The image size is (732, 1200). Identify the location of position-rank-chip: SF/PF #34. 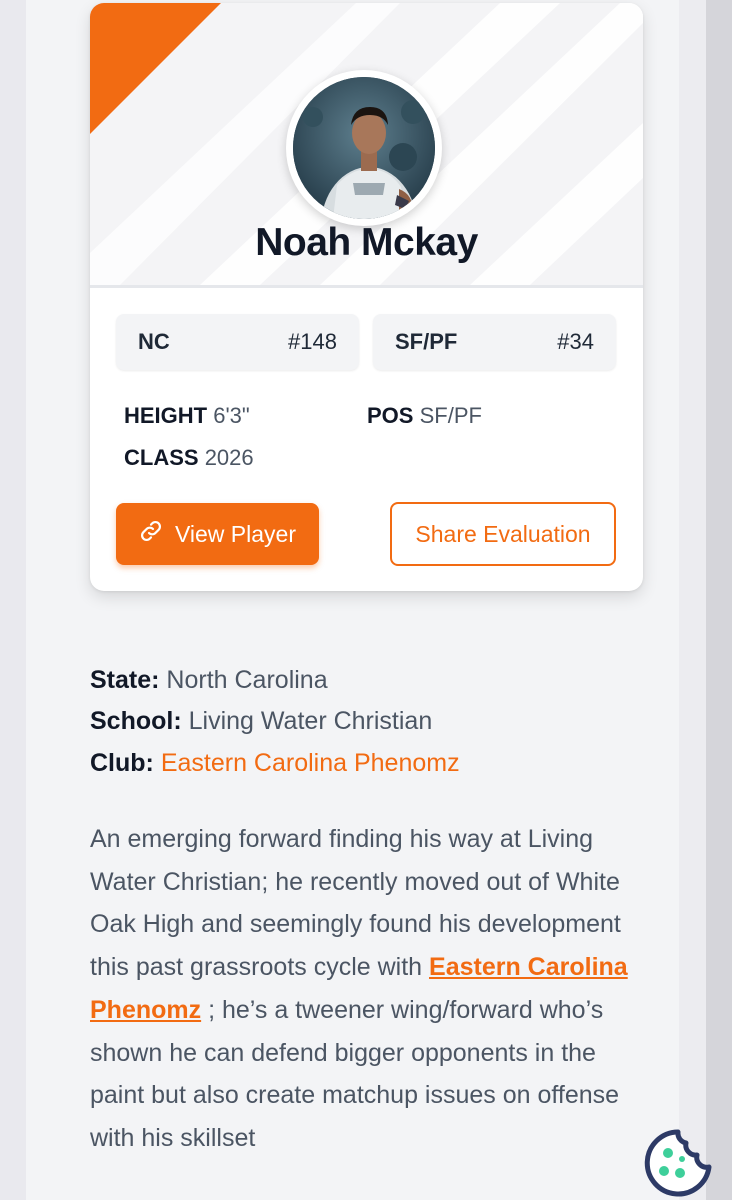
(494, 342).